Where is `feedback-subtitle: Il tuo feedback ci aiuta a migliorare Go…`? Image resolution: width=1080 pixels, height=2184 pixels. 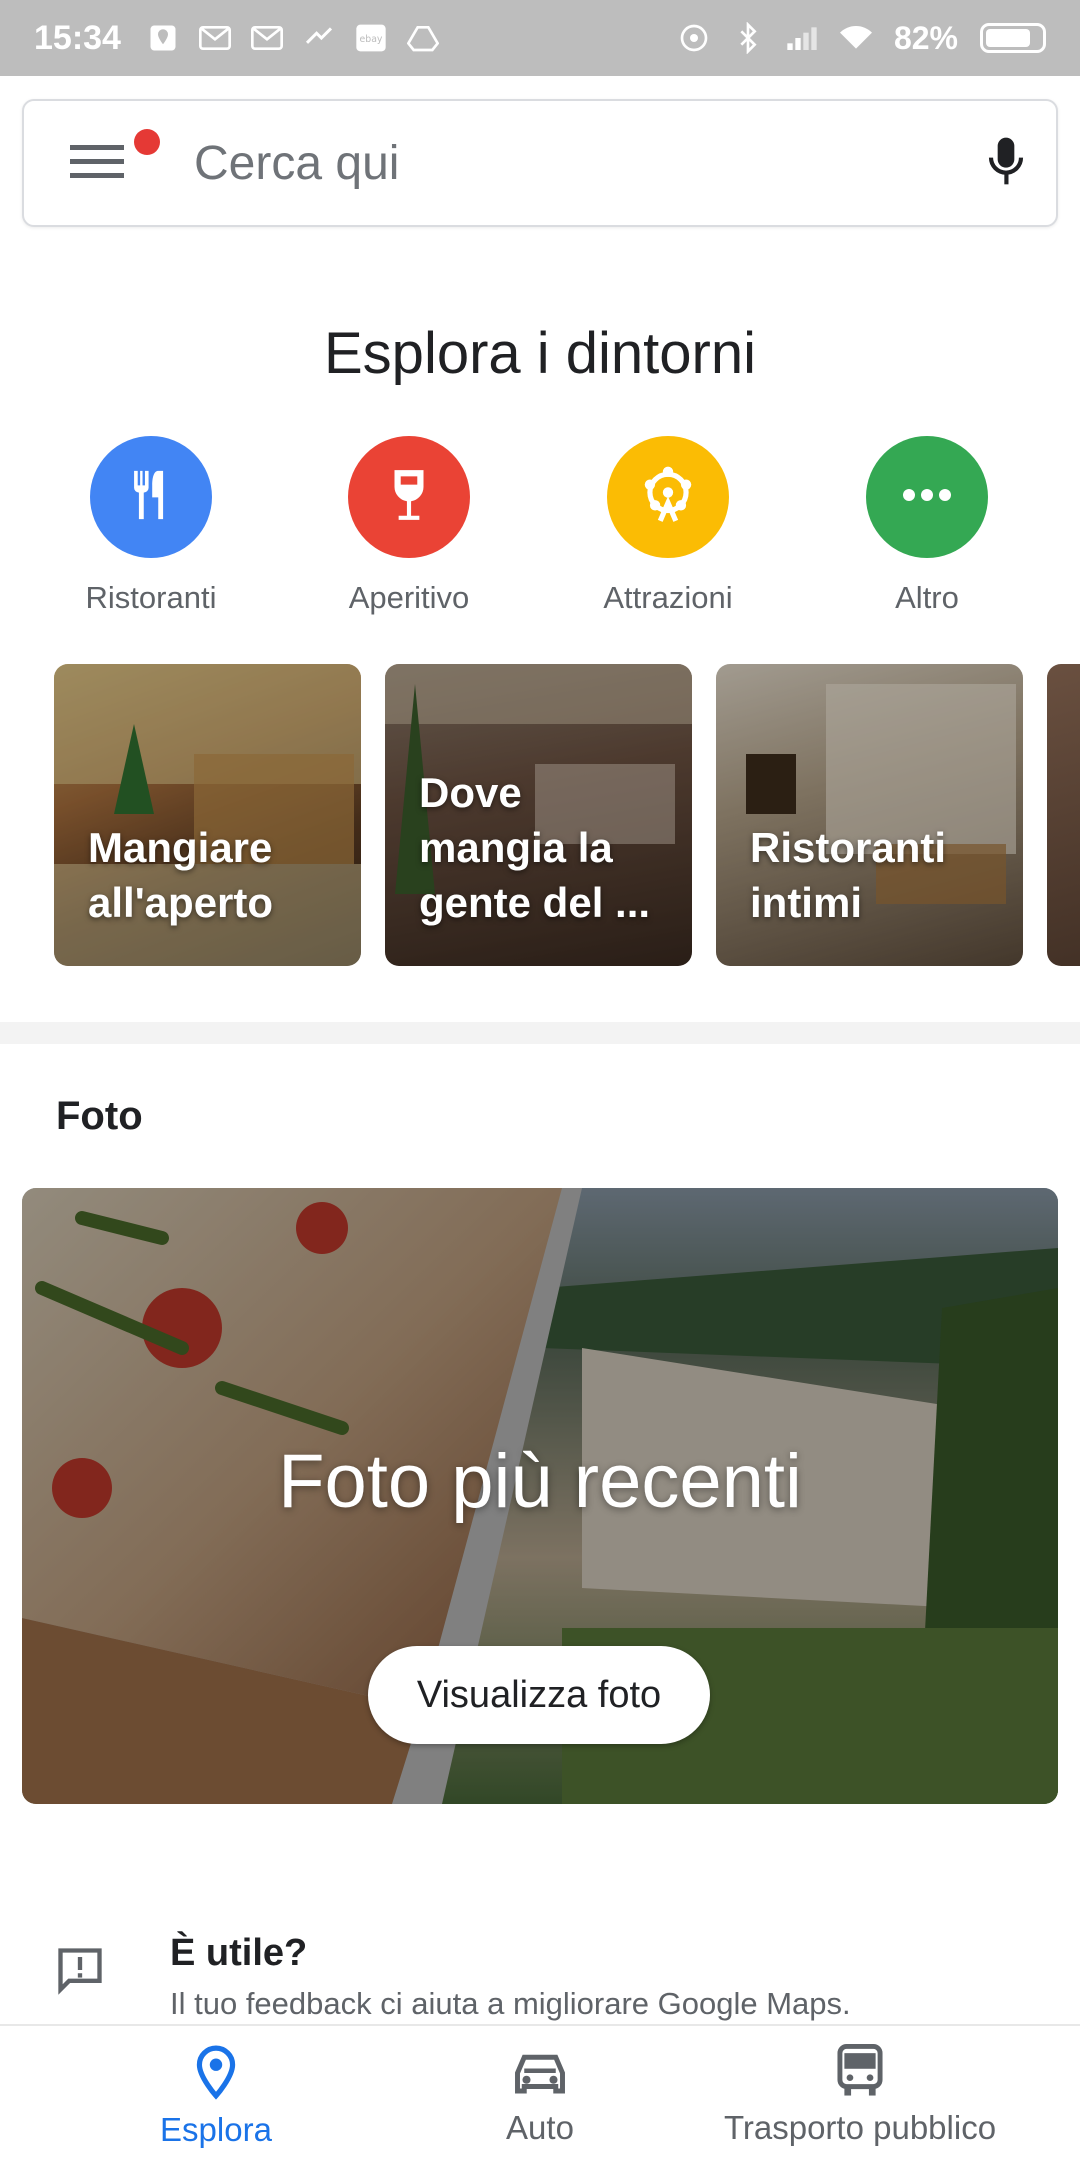
feedback-subtitle: Il tuo feedback ci aiuta a migliorare Go… is located at coordinates (510, 2003).